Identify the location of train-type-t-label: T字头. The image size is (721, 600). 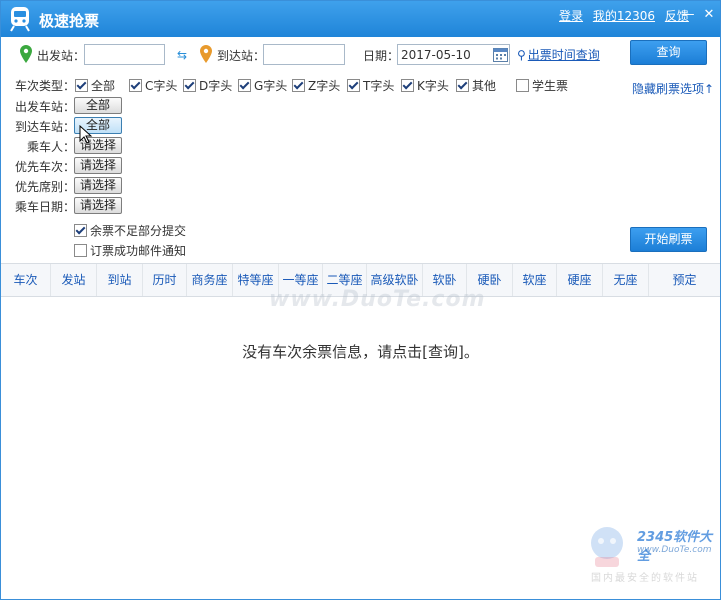
(379, 86).